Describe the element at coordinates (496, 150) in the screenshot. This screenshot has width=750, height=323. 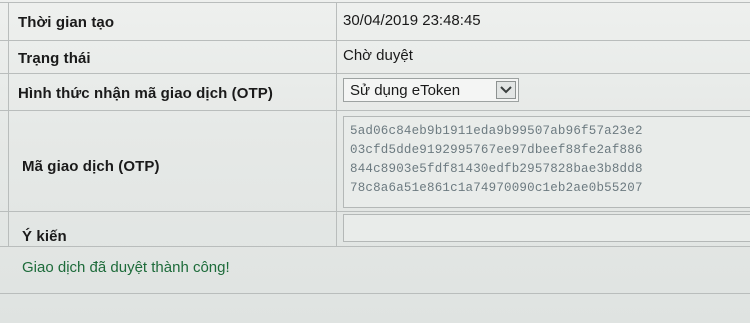
I see `otp-code-line: 03cfd5dde9192995767ee97dbeef88fe2af886` at that location.